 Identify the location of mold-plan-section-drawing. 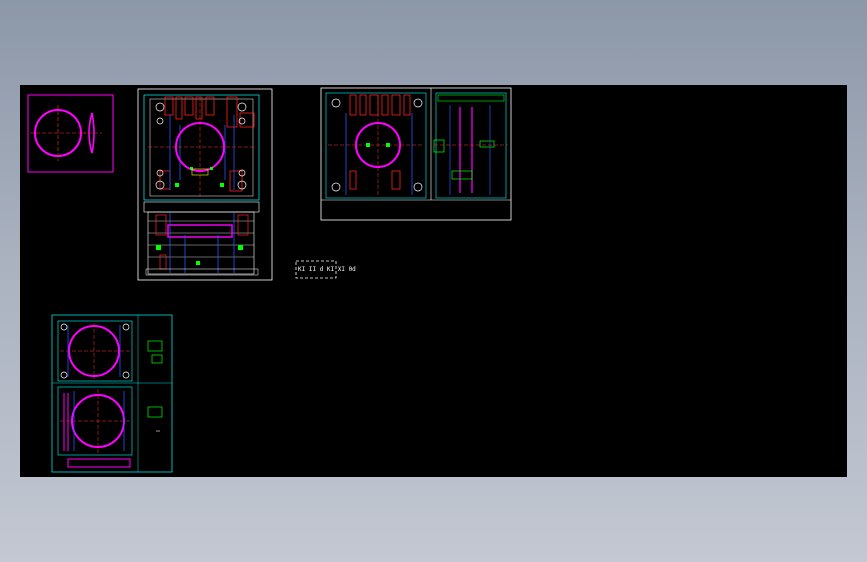
(416, 154).